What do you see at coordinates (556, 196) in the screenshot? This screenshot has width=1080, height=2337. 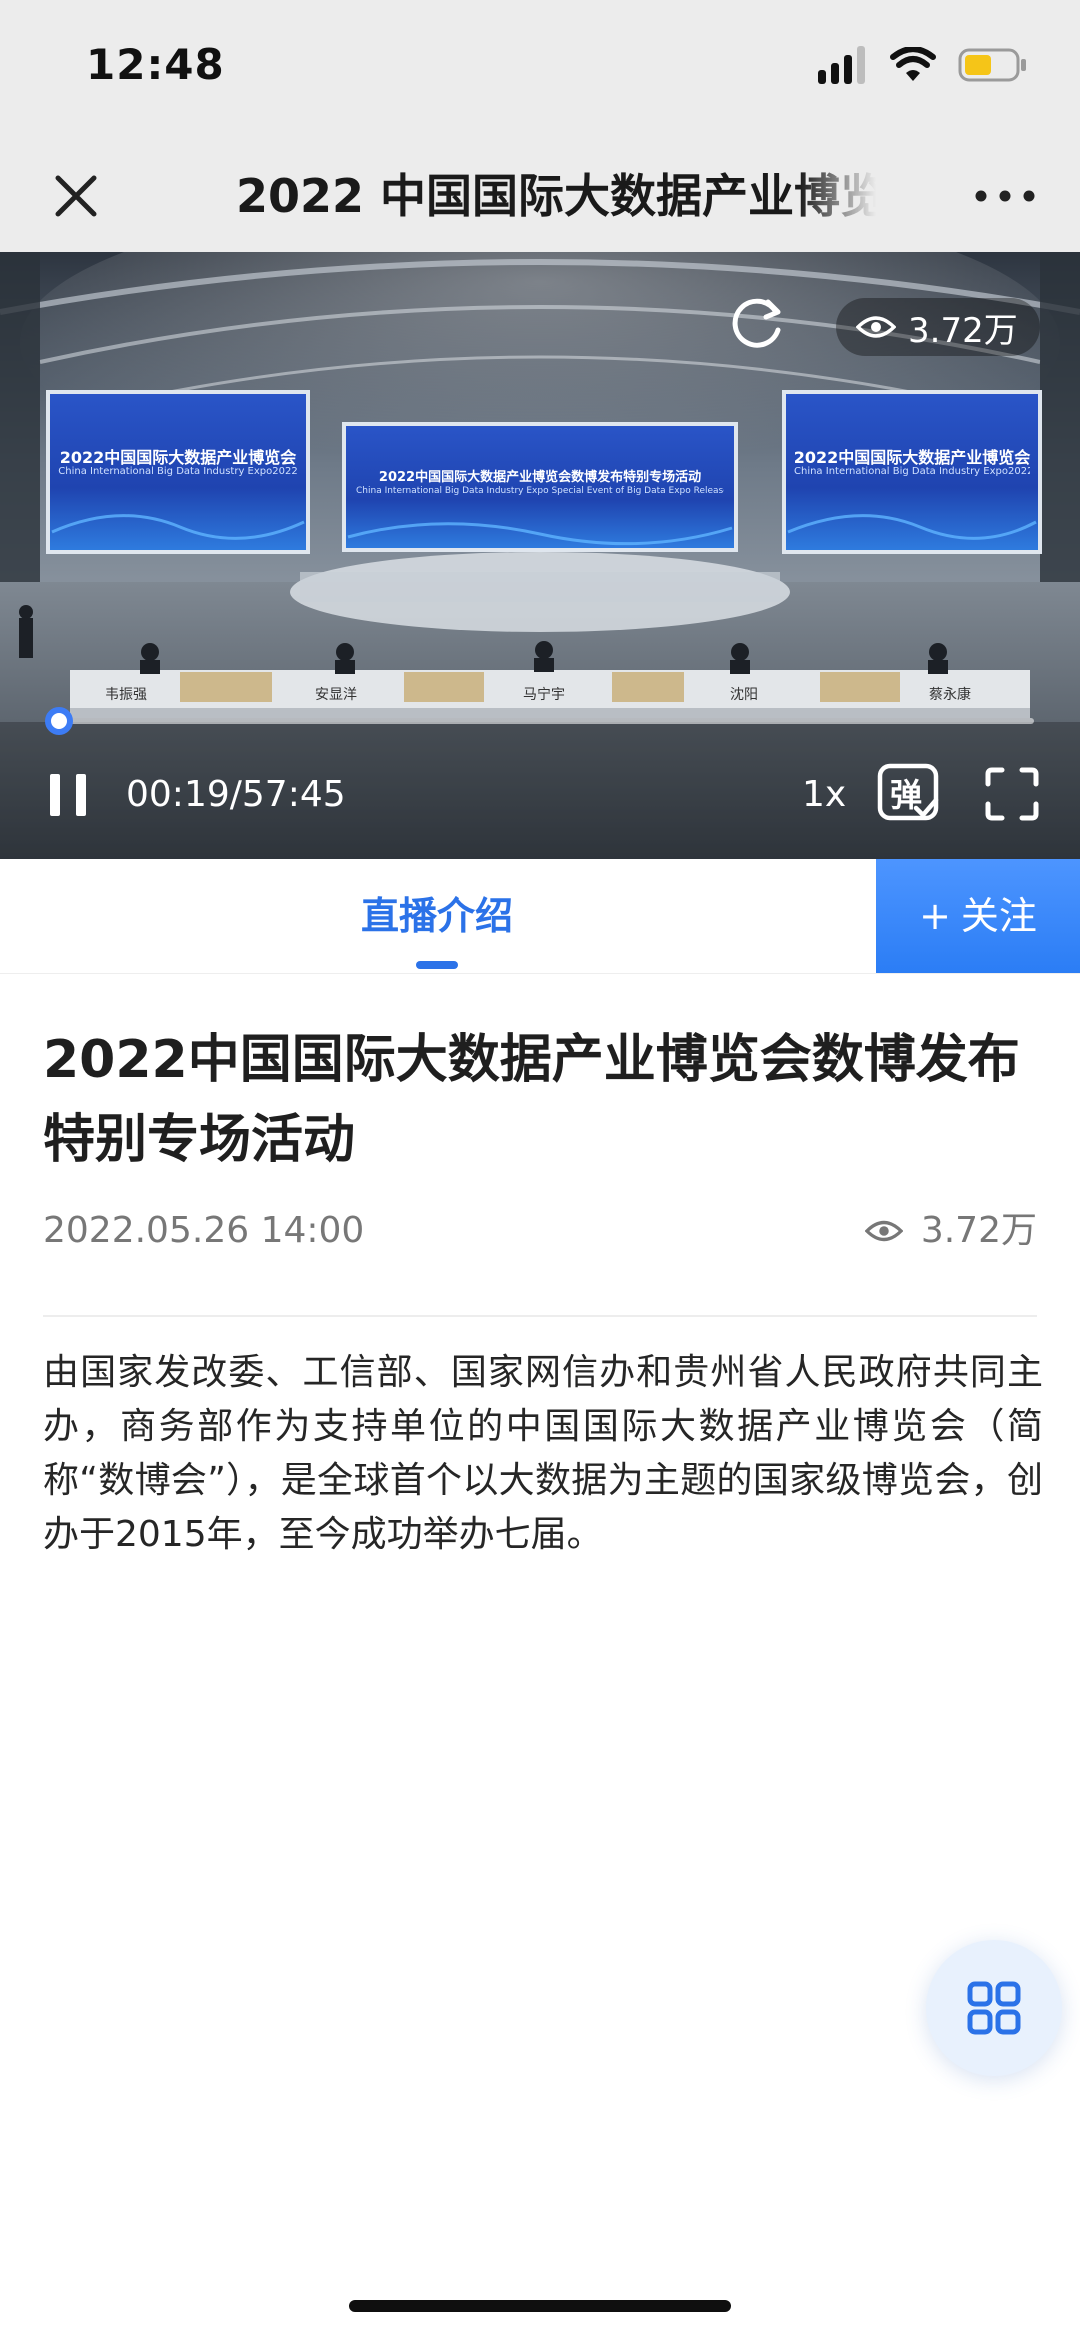 I see `page-title: 2022 中国国际大数据产业博览` at bounding box center [556, 196].